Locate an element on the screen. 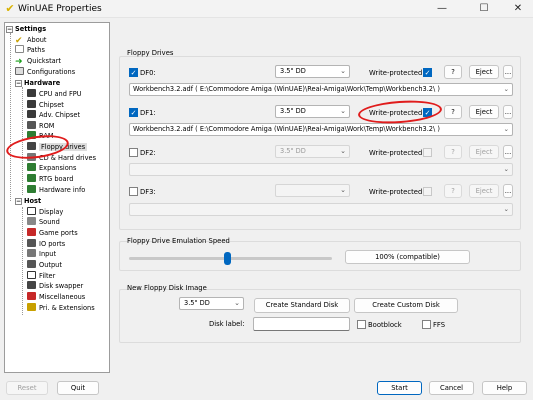 The image size is (533, 400). tree-item-cpu: CPU and FPU is located at coordinates (54, 94).